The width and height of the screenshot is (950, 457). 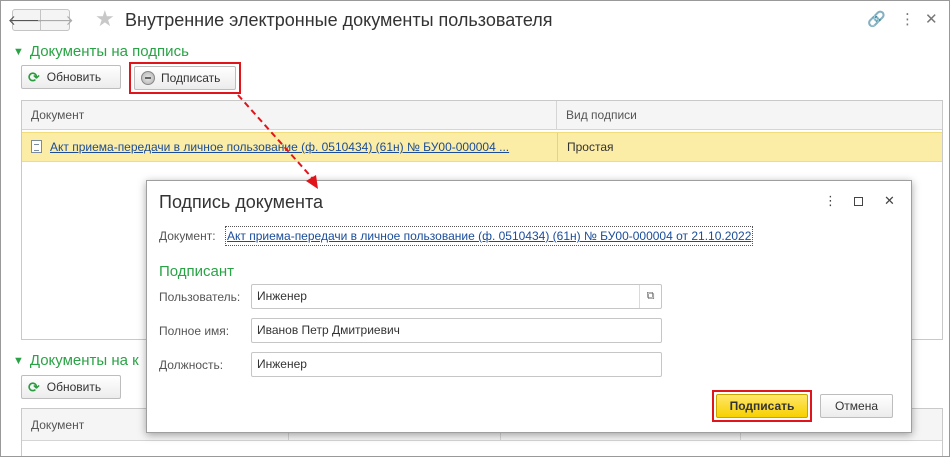 What do you see at coordinates (650, 296) in the screenshot?
I see `open-icon: ⧉` at bounding box center [650, 296].